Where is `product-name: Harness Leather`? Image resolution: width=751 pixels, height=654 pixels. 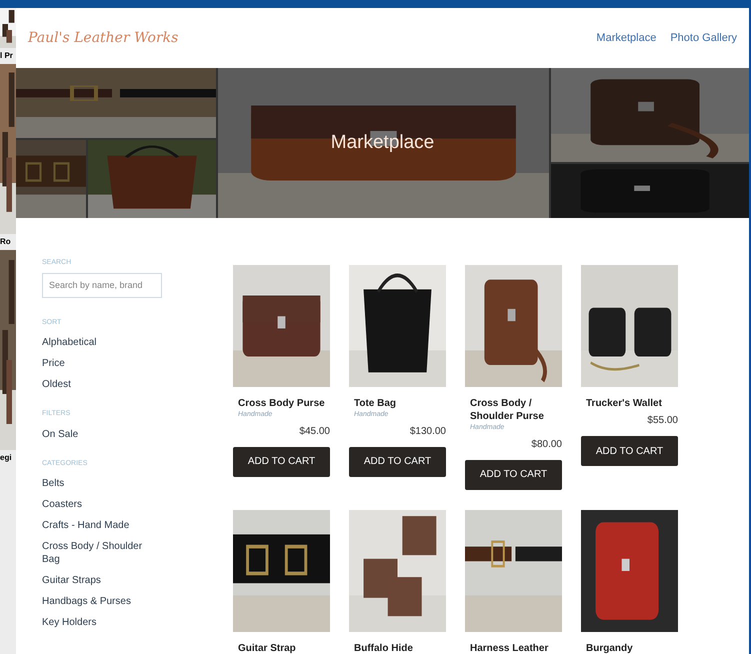
product-name: Harness Leather is located at coordinates (513, 648).